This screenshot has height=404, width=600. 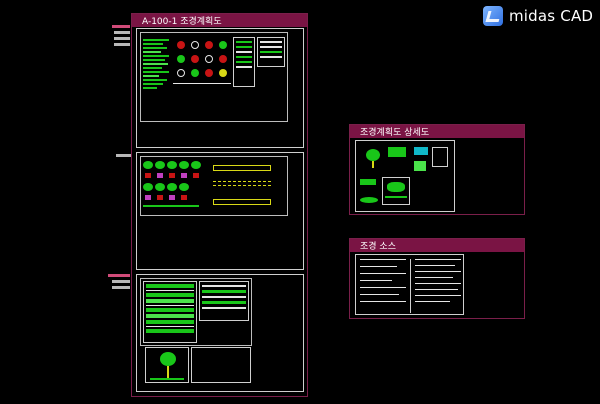 I want to click on group-title-landscape-detail: 조경계획도 상세도, so click(x=437, y=131).